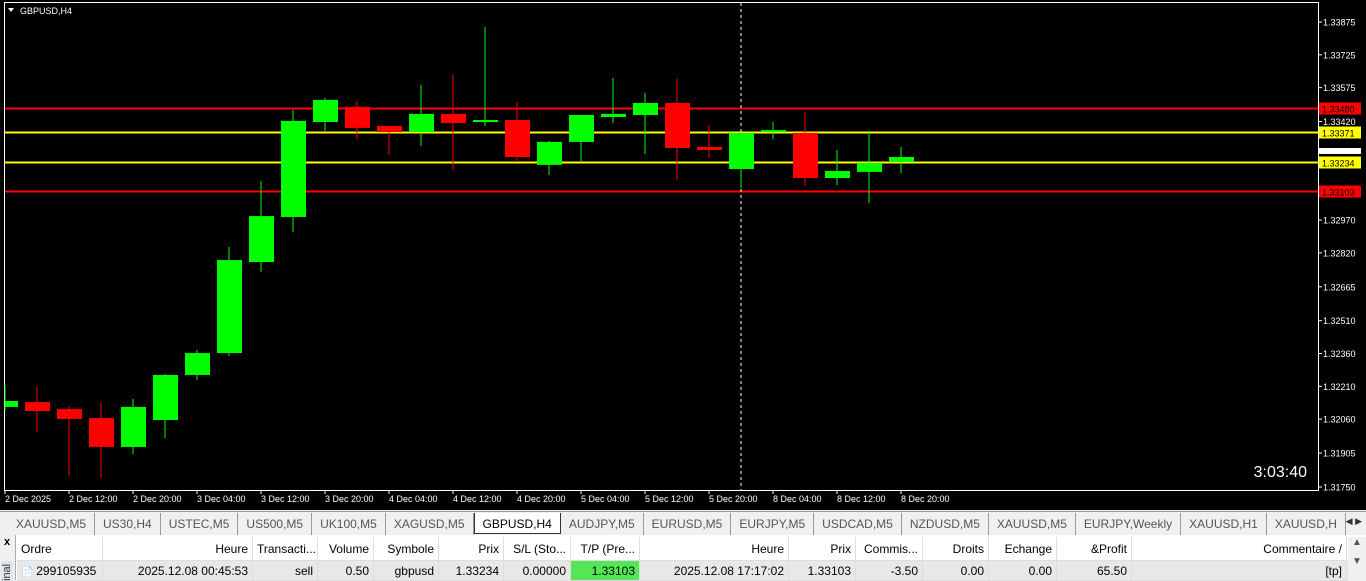 This screenshot has width=1366, height=581. Describe the element at coordinates (7, 542) in the screenshot. I see `close-icon: x` at that location.